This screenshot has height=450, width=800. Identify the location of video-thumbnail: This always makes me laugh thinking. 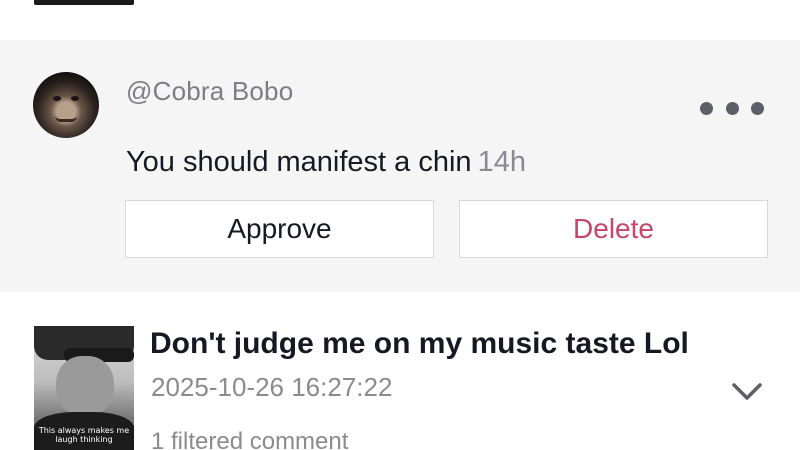
(84, 388).